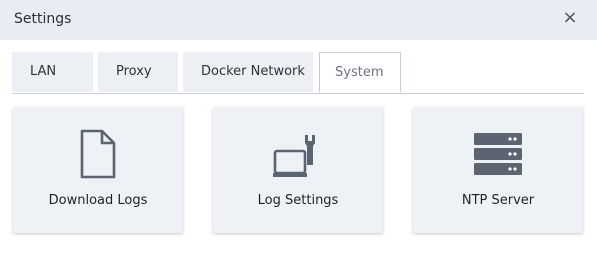 The image size is (597, 278). Describe the element at coordinates (298, 200) in the screenshot. I see `log-settings-label: Log Settings` at that location.